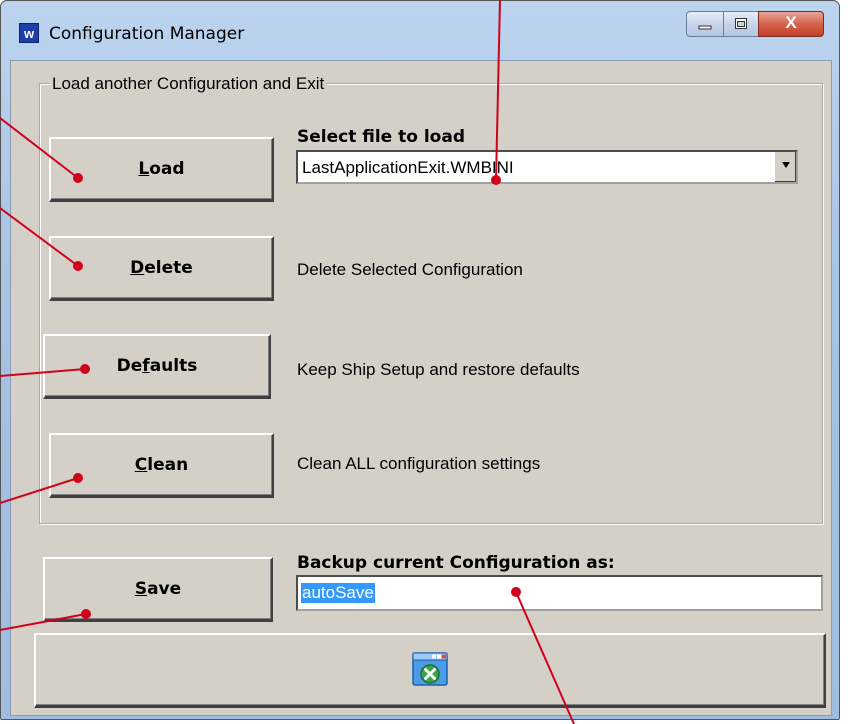 Image resolution: width=848 pixels, height=724 pixels. What do you see at coordinates (705, 24) in the screenshot?
I see `minimize-button` at bounding box center [705, 24].